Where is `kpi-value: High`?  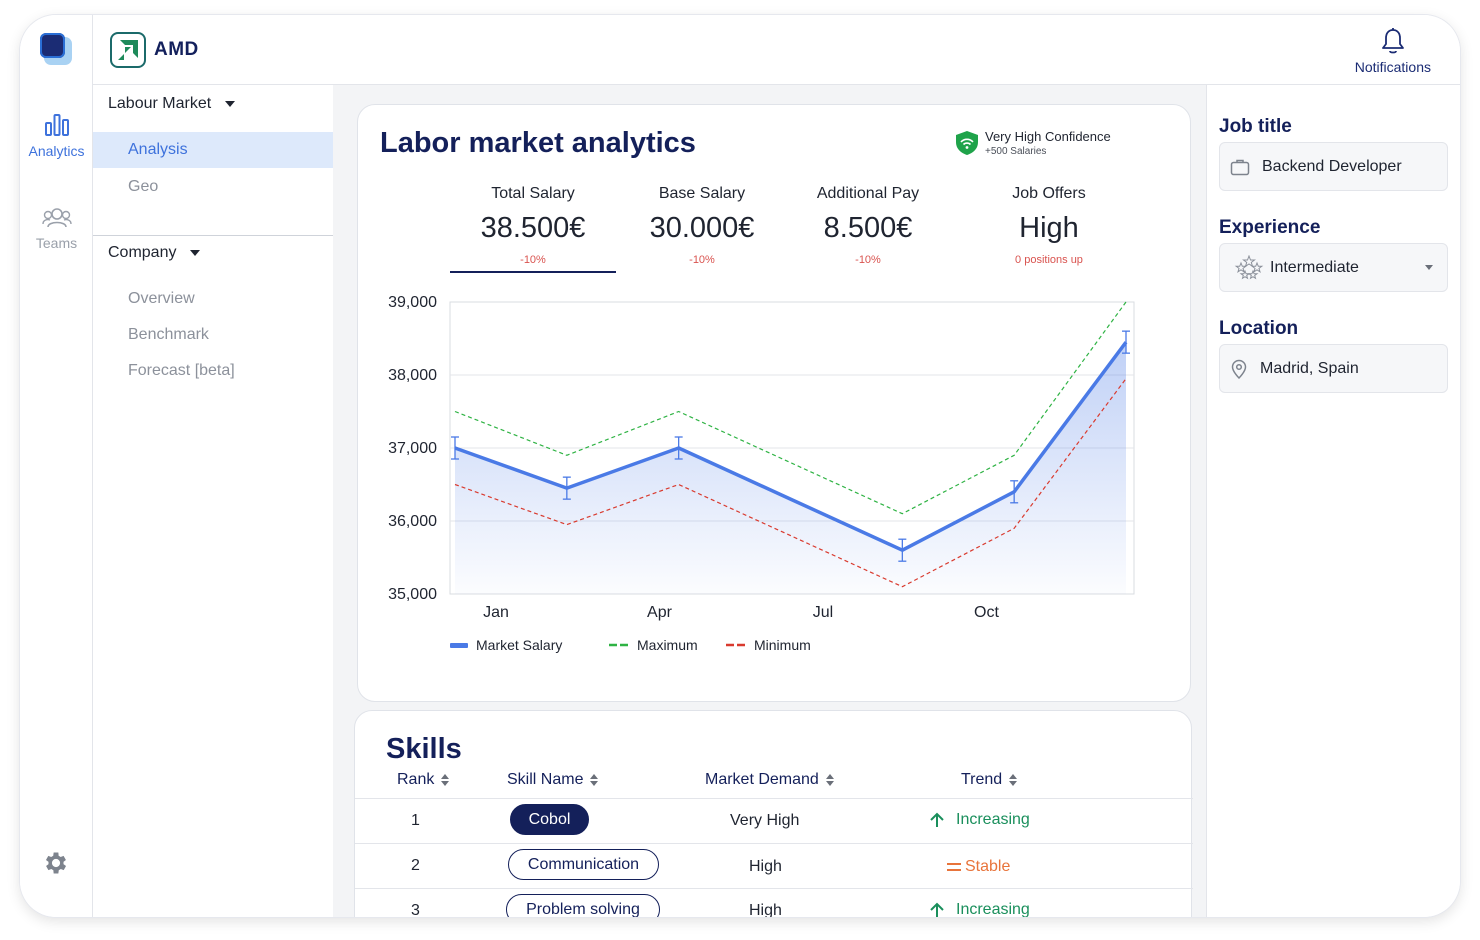
kpi-value: High is located at coordinates (1049, 228).